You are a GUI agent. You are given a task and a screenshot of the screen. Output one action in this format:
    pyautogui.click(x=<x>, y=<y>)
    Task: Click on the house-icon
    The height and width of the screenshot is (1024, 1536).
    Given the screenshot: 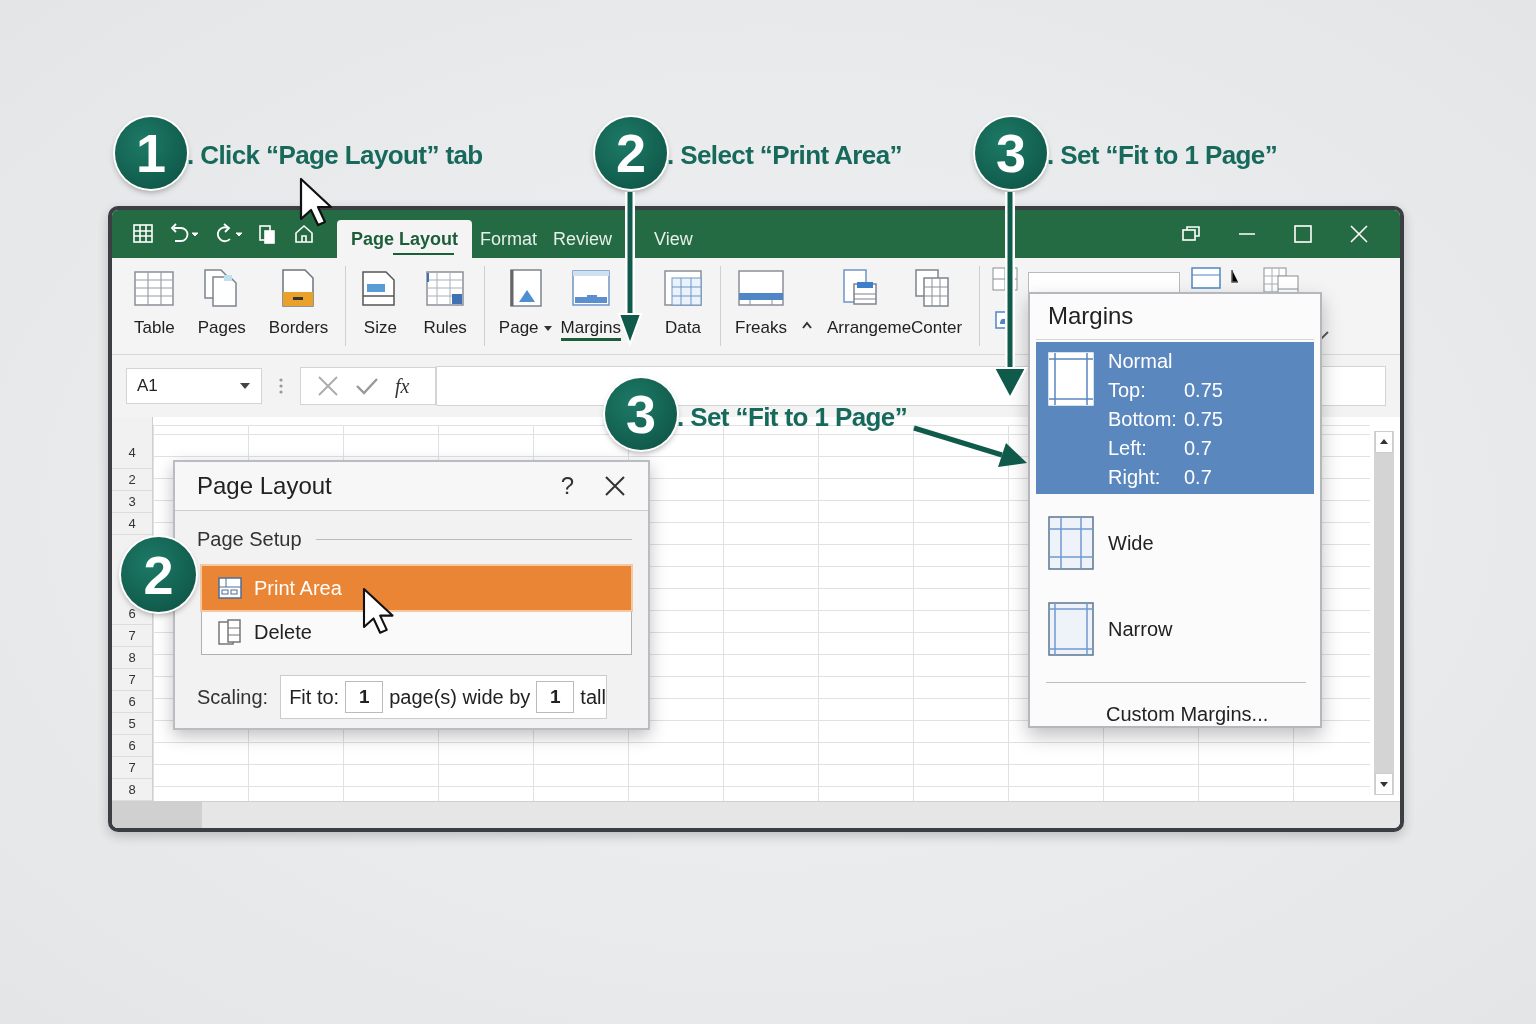 What is the action you would take?
    pyautogui.click(x=304, y=234)
    